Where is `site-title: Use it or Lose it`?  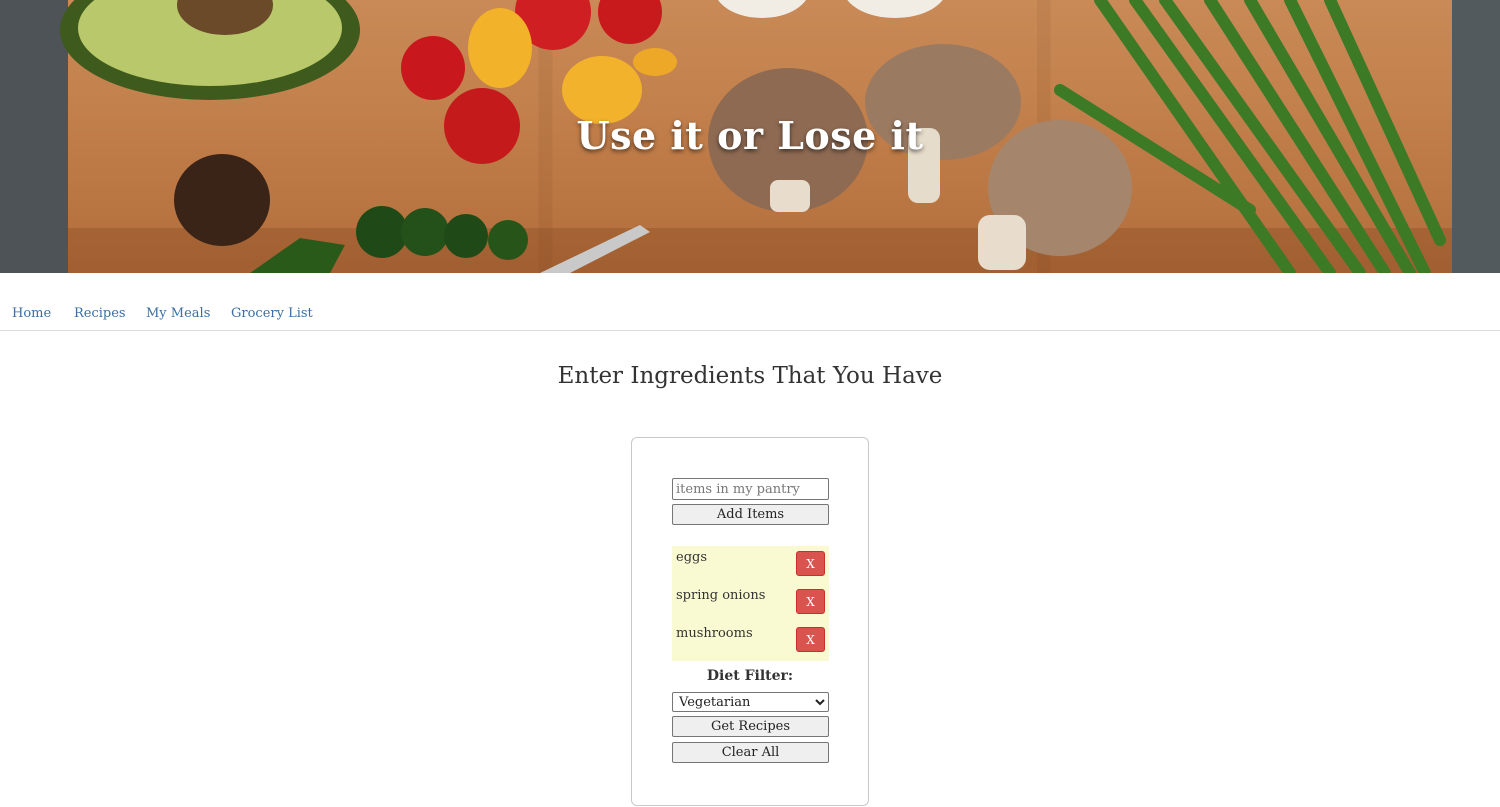 site-title: Use it or Lose it is located at coordinates (750, 135).